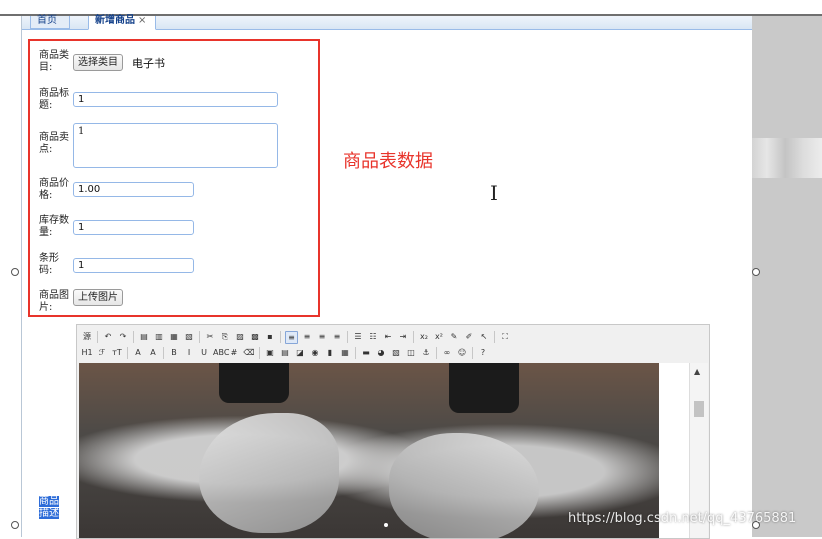 This screenshot has width=822, height=539. I want to click on toolbar-button-icon: 源, so click(87, 337).